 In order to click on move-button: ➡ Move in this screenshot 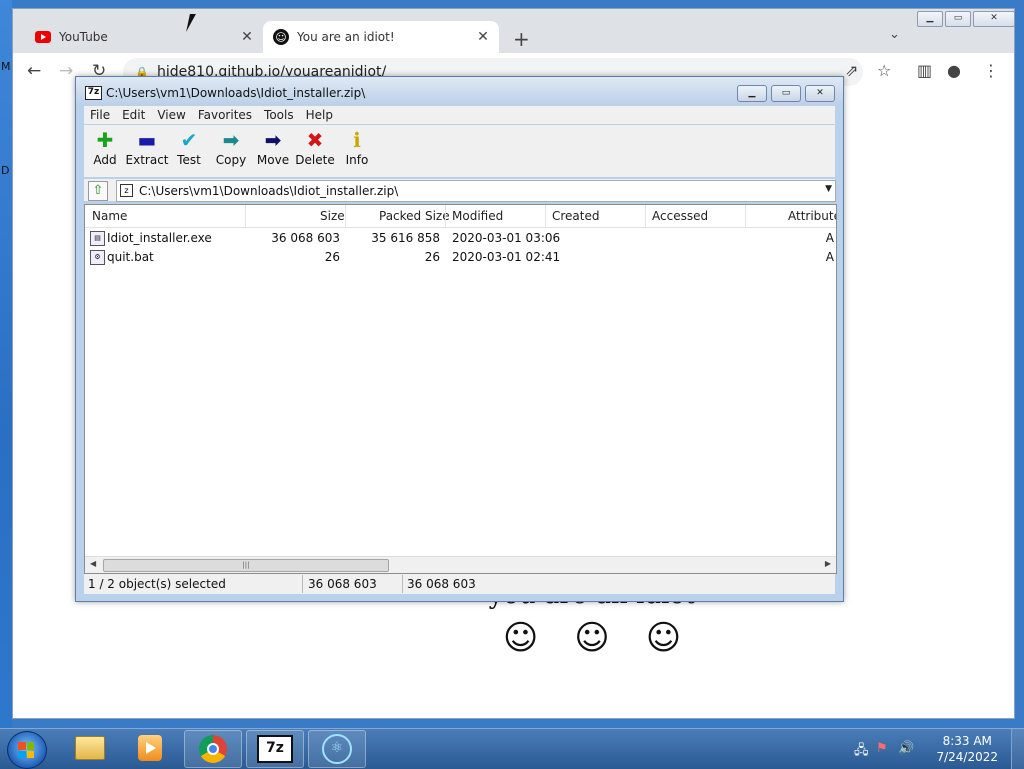, I will do `click(273, 151)`.